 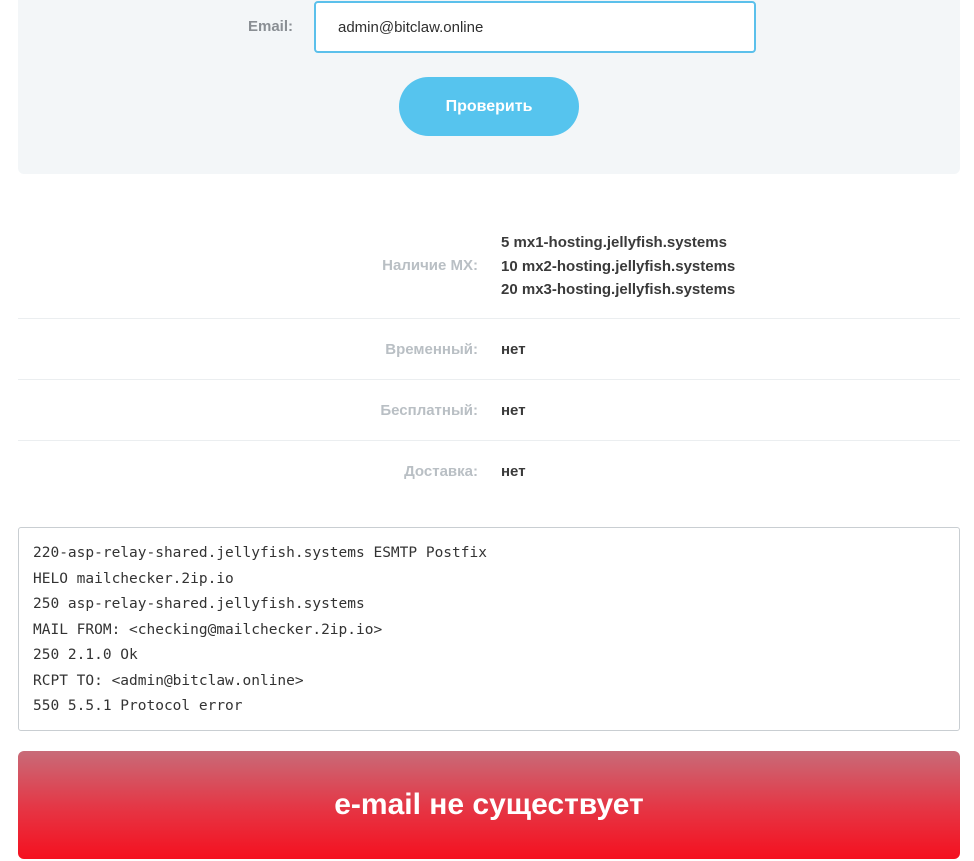 I want to click on email-label: Email:, so click(x=270, y=26).